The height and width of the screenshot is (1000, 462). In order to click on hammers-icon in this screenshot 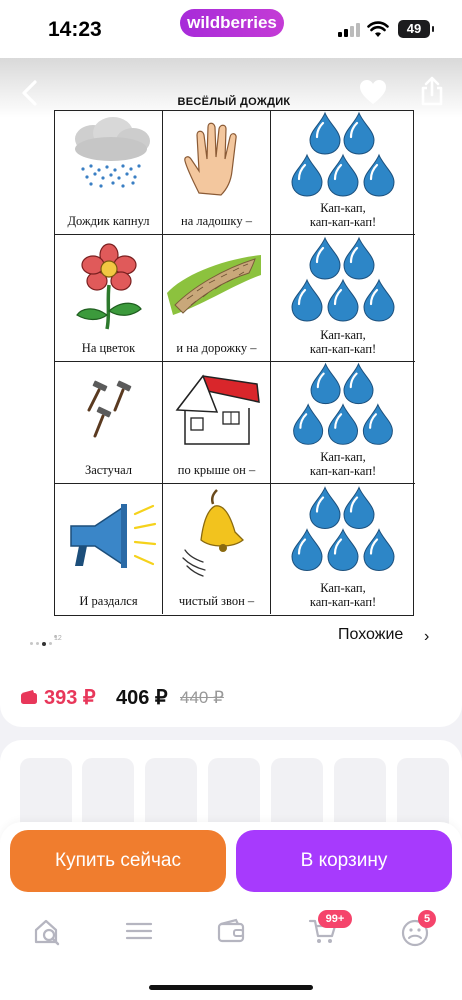, I will do `click(109, 409)`.